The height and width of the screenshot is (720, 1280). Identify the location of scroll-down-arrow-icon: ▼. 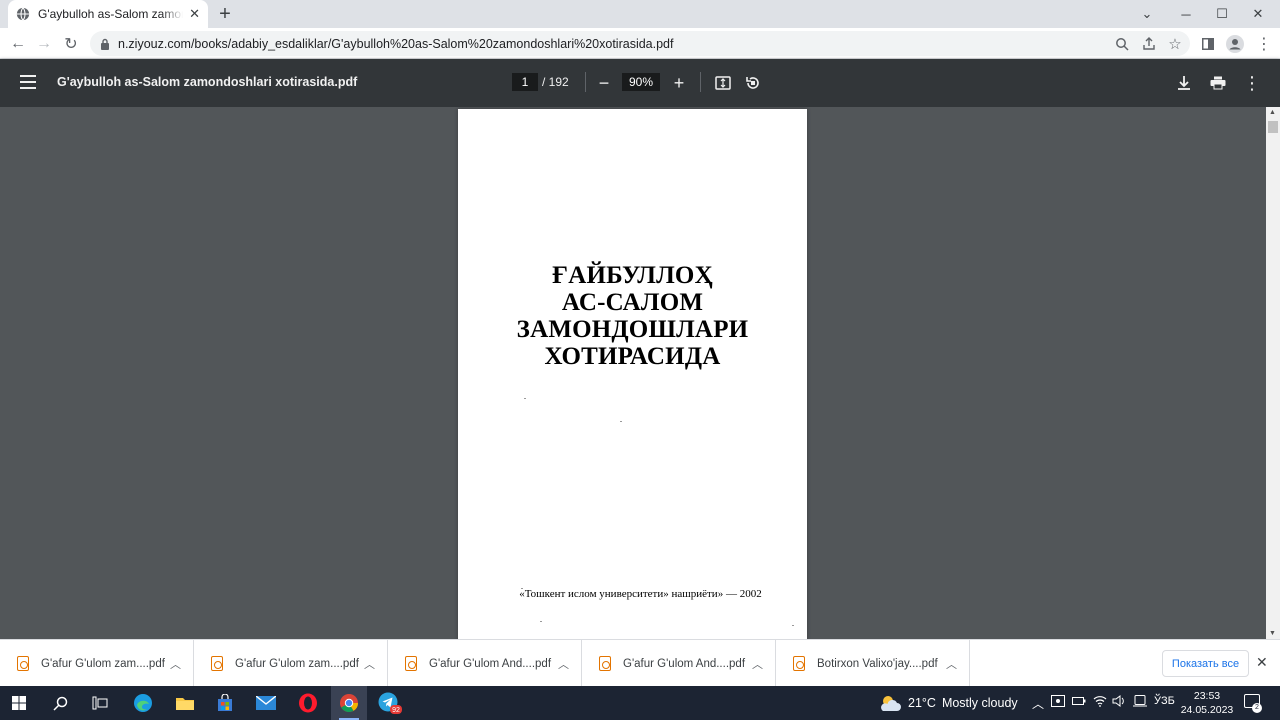
(1272, 633).